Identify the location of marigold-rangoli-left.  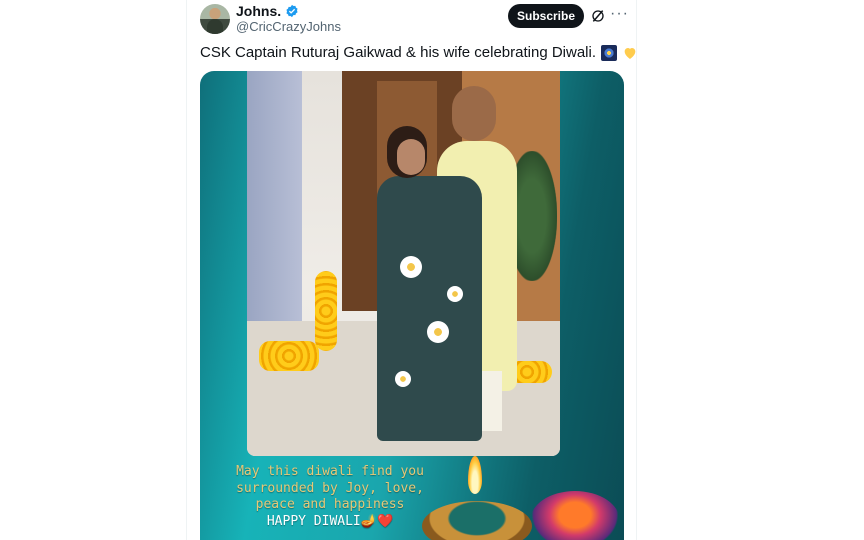
(289, 356).